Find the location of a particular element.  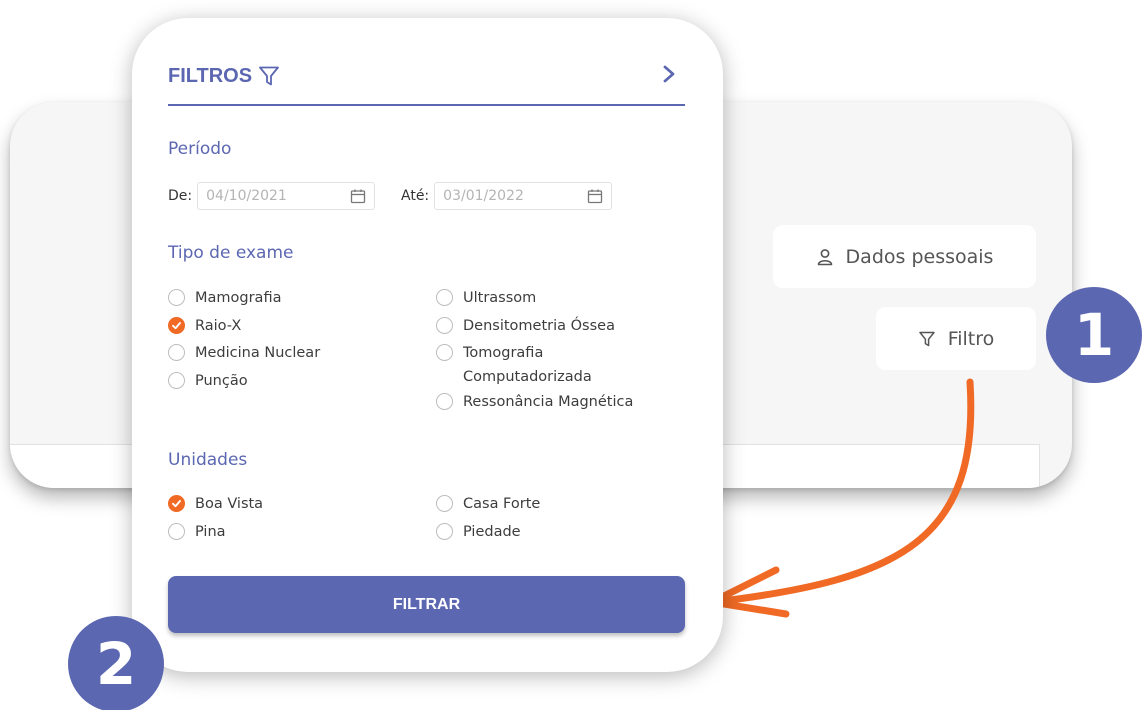

date-from-value: 04/10/2021 is located at coordinates (246, 196).